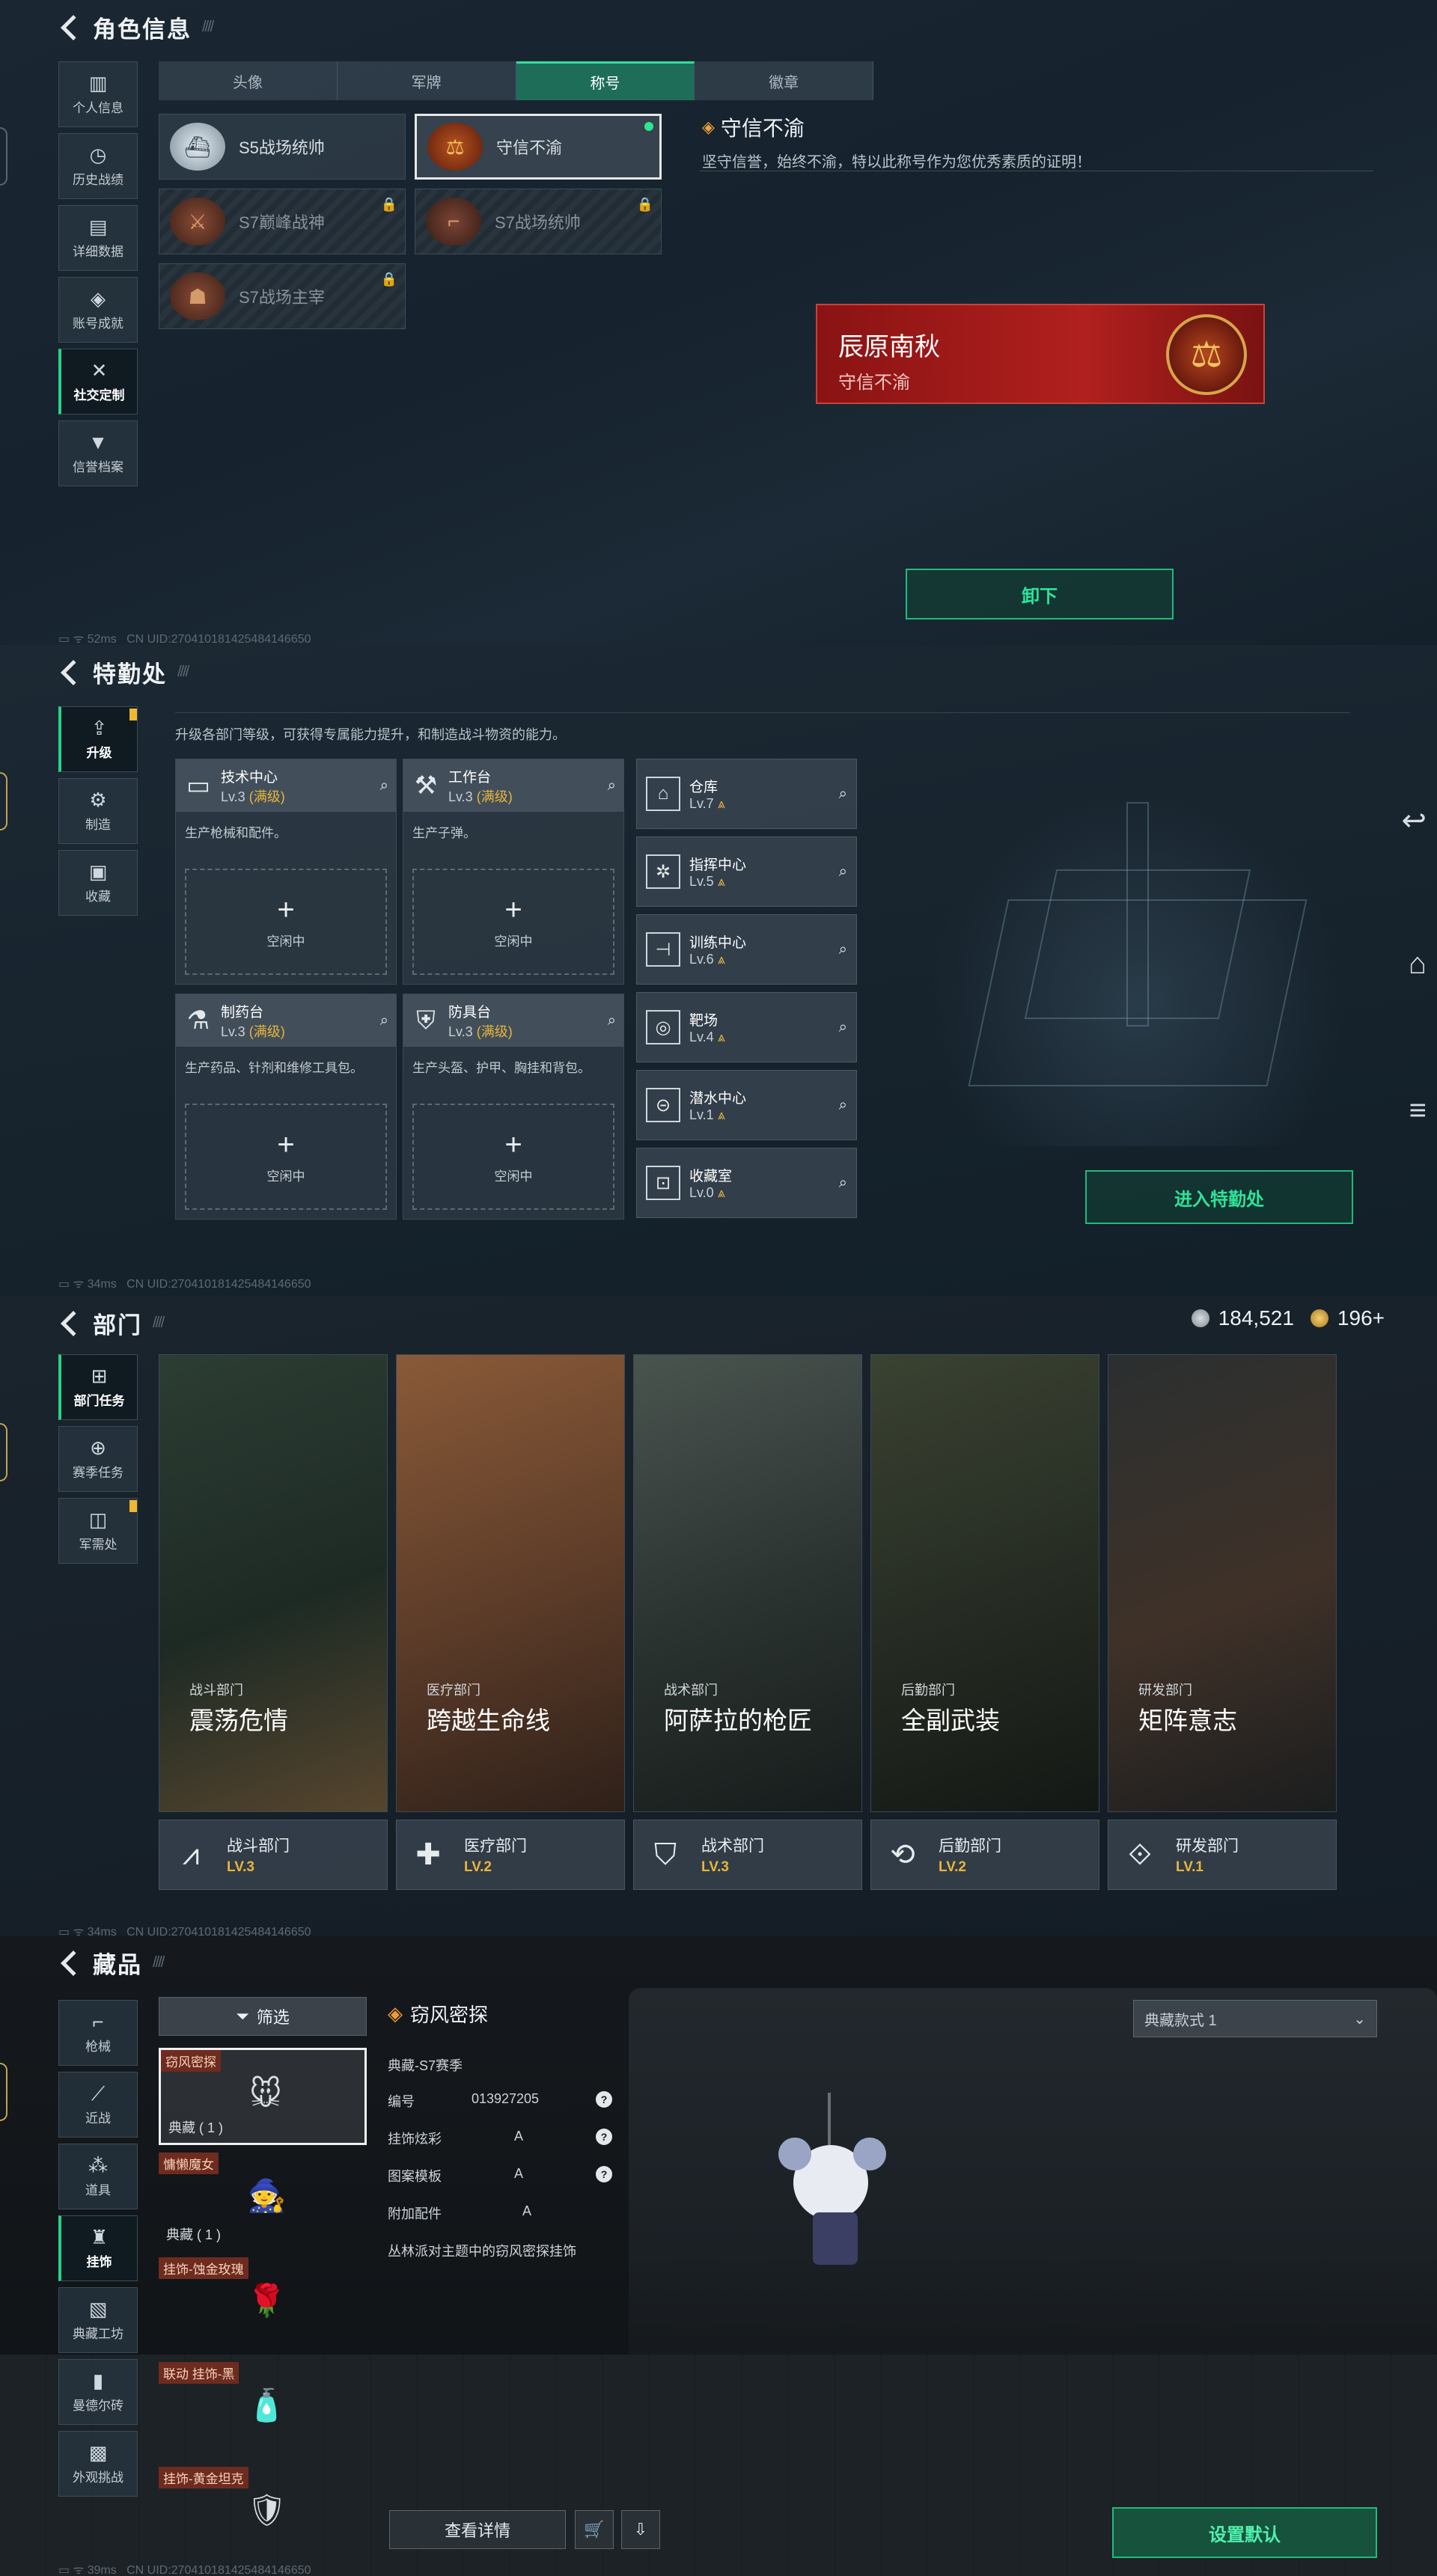 This screenshot has width=1437, height=2576. Describe the element at coordinates (427, 80) in the screenshot. I see `tab-dogtag: 军牌` at that location.